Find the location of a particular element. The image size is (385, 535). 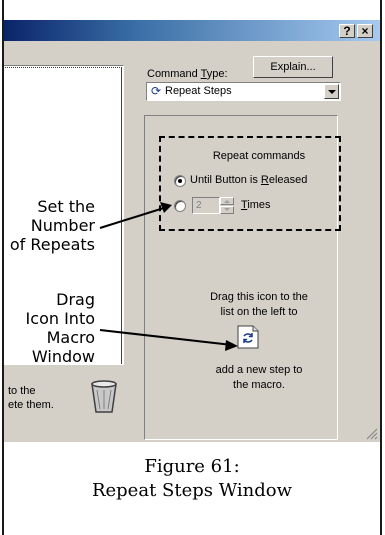

delete-hint-line-1: to the is located at coordinates (22, 391).